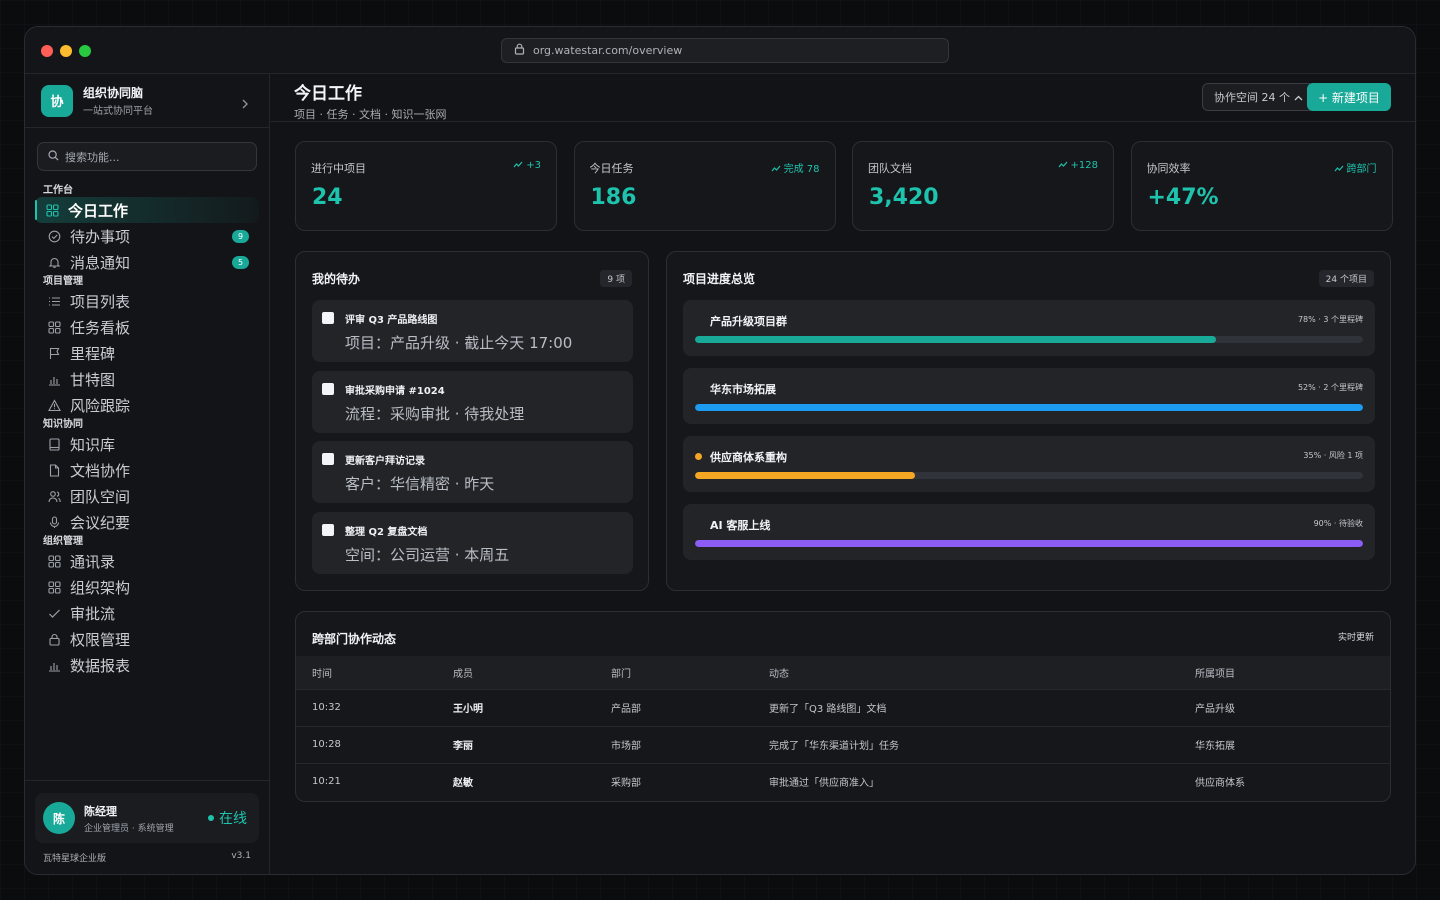  I want to click on table-cell: 供应商体系, so click(1284, 781).